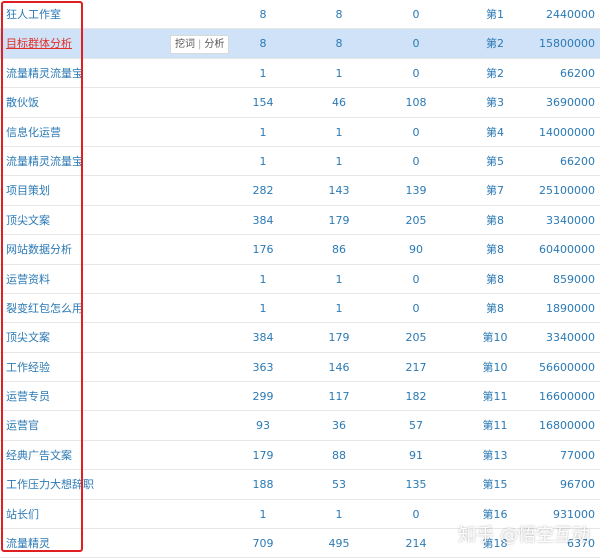 Image resolution: width=600 pixels, height=558 pixels. I want to click on count-cell: 495, so click(339, 544).